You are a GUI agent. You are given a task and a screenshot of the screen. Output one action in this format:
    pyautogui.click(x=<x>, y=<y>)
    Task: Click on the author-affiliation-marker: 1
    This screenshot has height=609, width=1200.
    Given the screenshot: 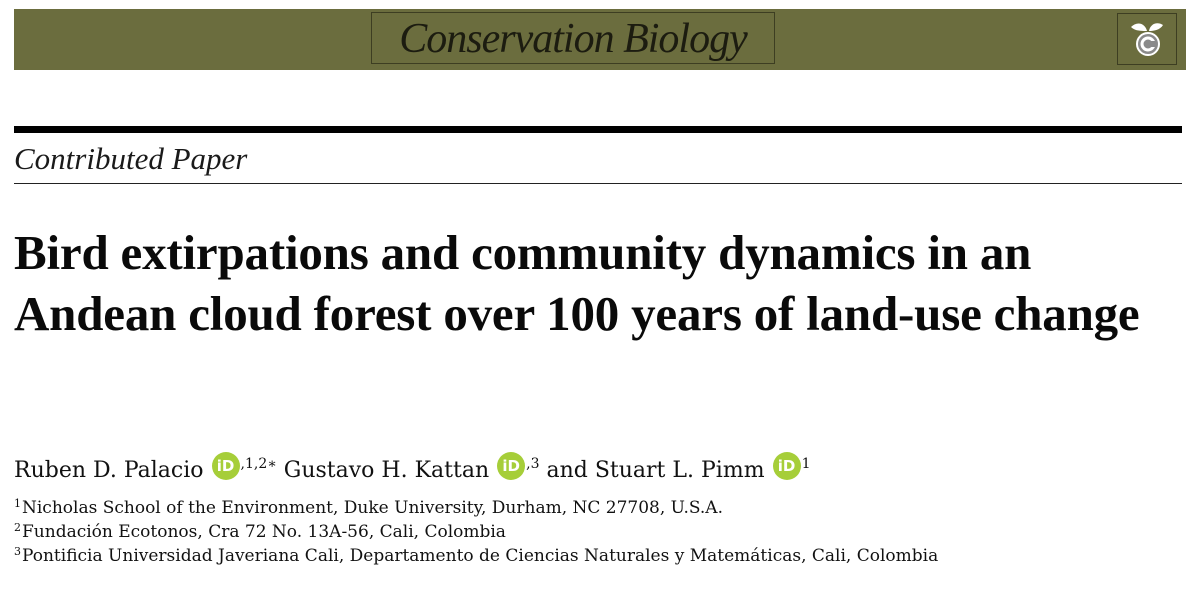 What is the action you would take?
    pyautogui.click(x=806, y=464)
    